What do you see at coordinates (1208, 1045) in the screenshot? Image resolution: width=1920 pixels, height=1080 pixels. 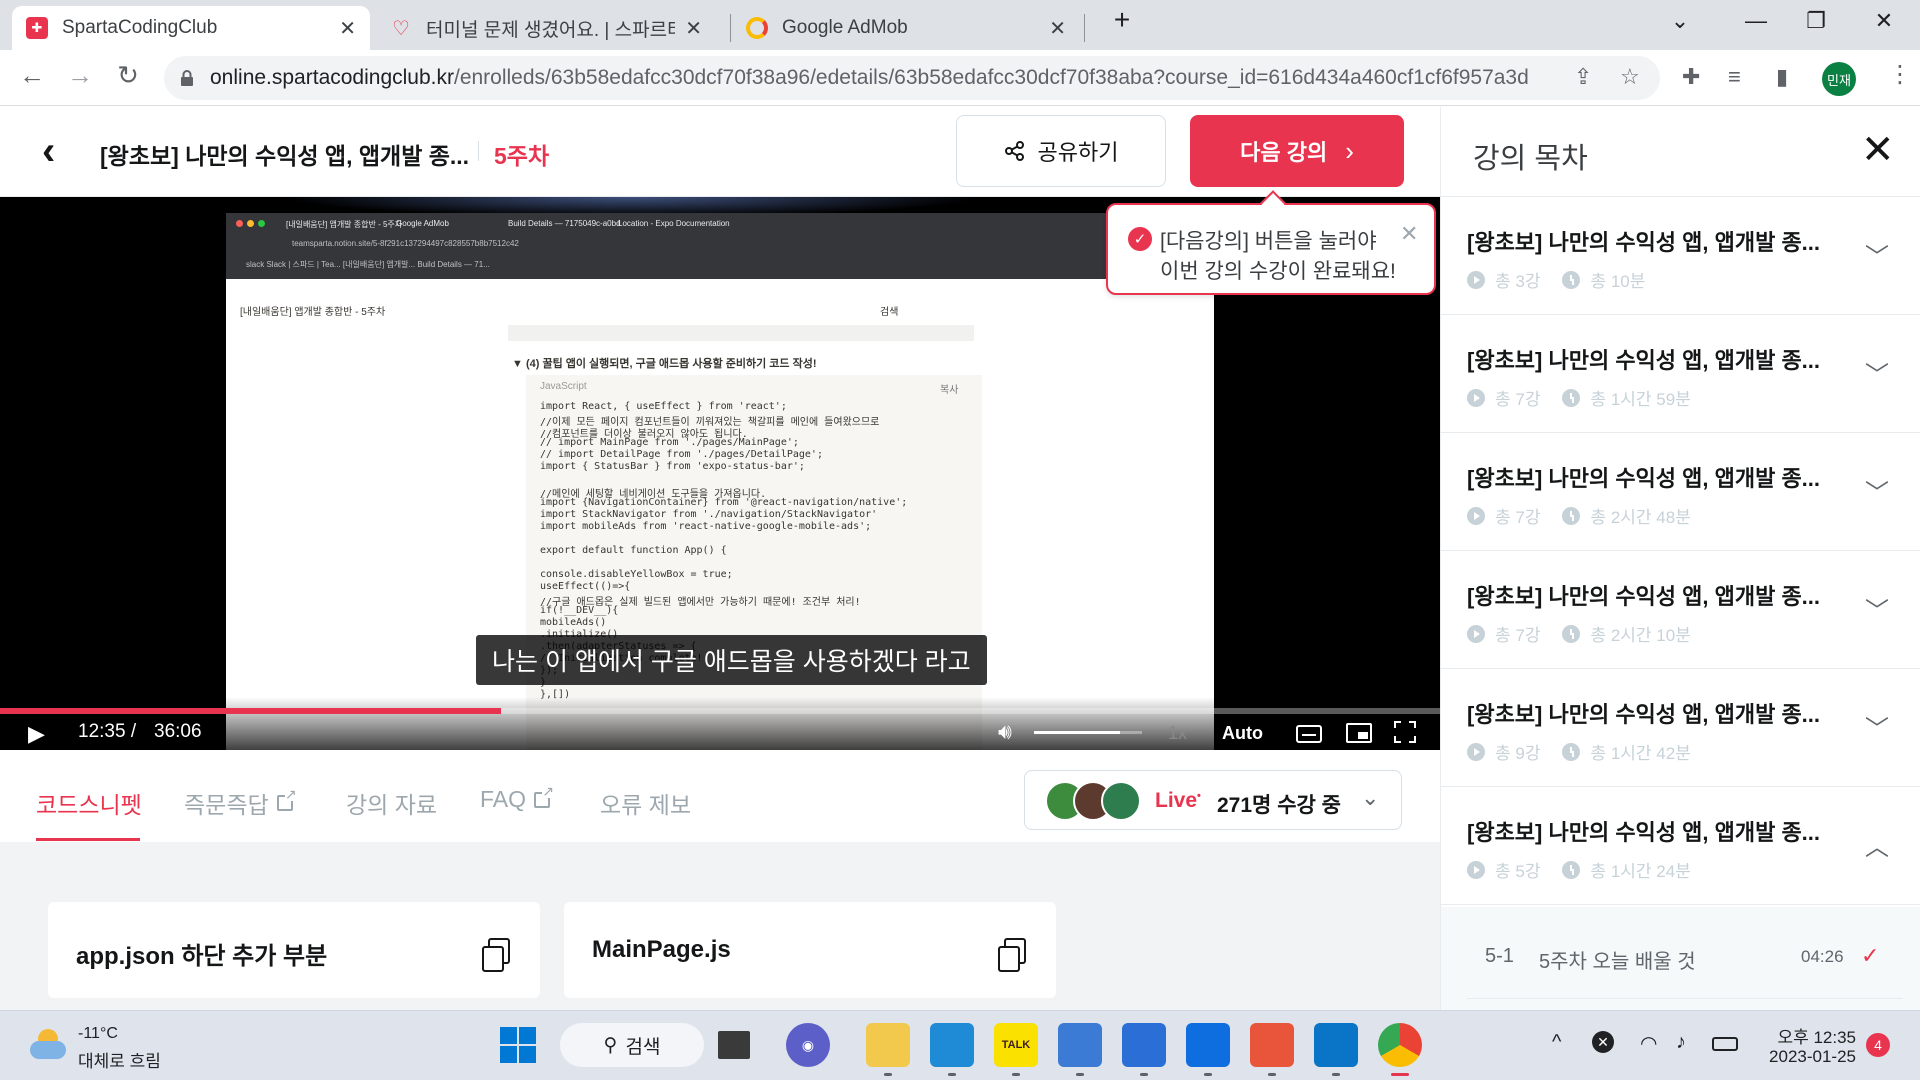 I see `teamviewer-icon` at bounding box center [1208, 1045].